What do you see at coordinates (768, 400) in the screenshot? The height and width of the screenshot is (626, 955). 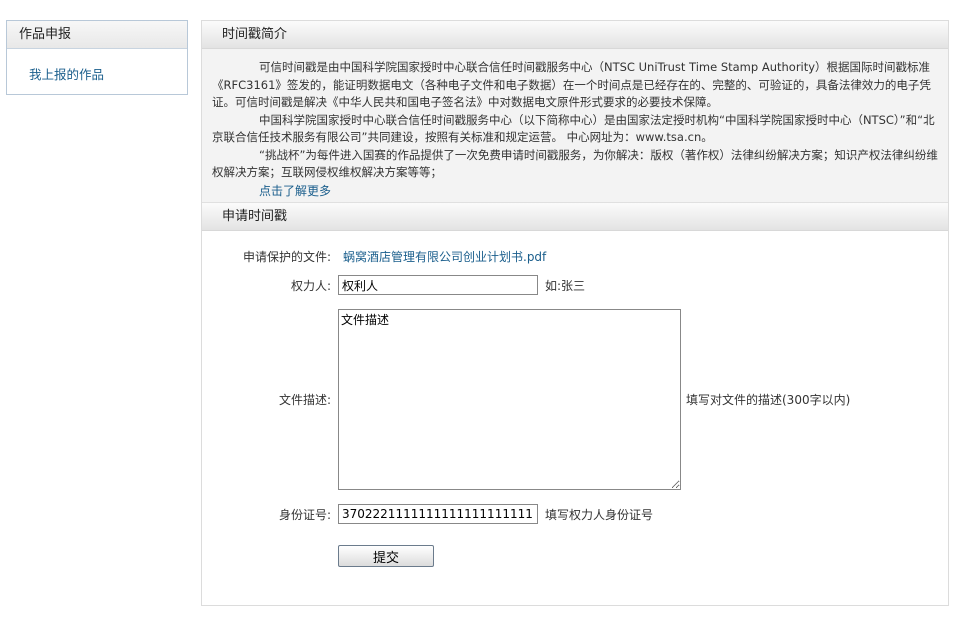 I see `description-hint: 填写对文件的描述(300字以内)` at bounding box center [768, 400].